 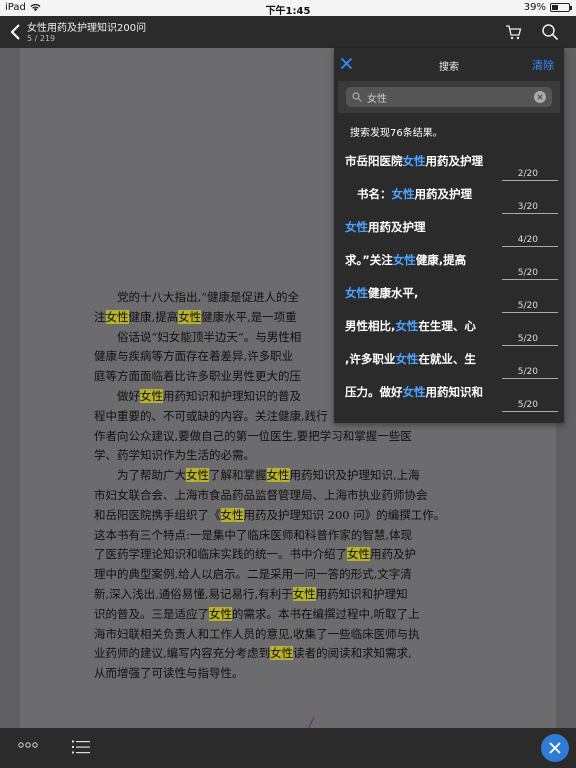 I want to click on list-icon, so click(x=81, y=747).